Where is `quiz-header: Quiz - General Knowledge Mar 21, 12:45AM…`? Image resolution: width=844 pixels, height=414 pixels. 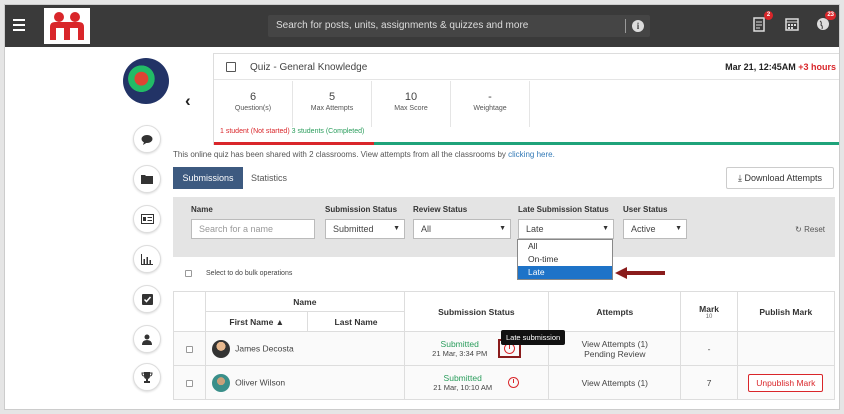
quiz-header: Quiz - General Knowledge Mar 21, 12:45AM… is located at coordinates (526, 67).